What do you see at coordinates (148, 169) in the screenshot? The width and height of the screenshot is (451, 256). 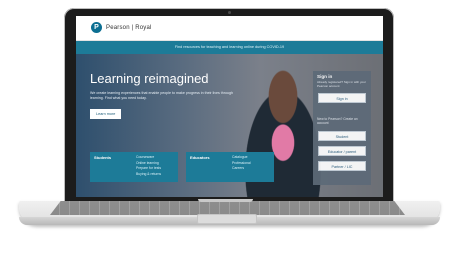 I see `card-link: Prepare for tests` at bounding box center [148, 169].